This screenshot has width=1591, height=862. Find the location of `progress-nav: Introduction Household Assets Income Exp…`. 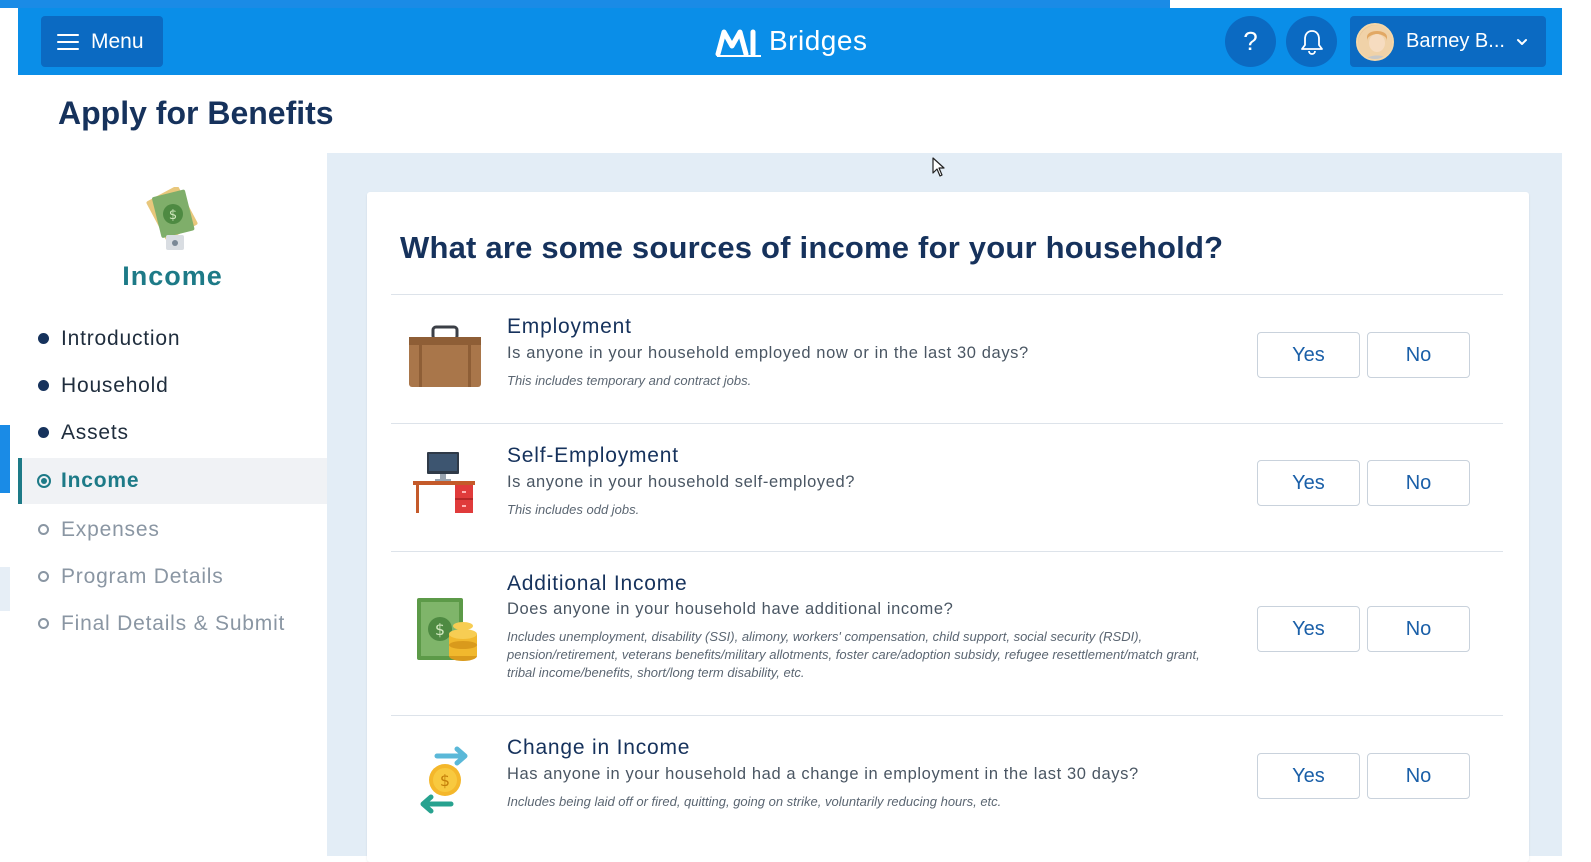

progress-nav: Introduction Household Assets Income Exp… is located at coordinates (172, 481).